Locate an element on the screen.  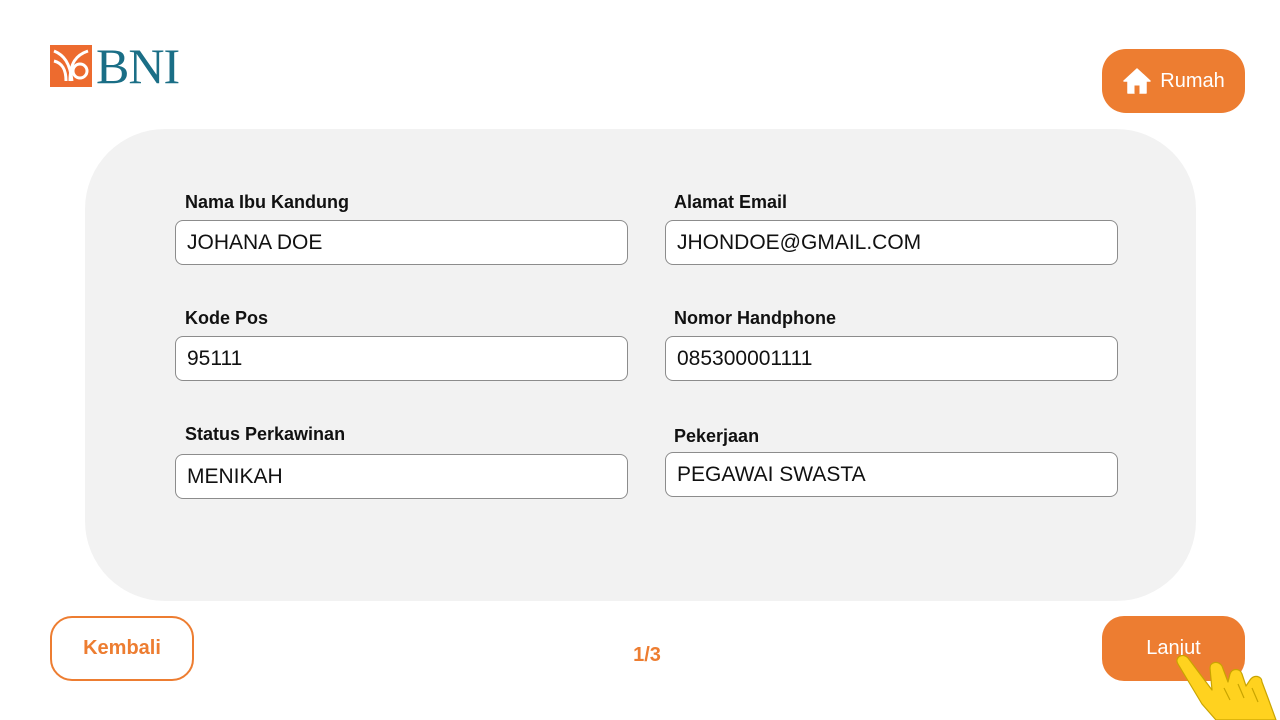
email-input: JHONDOE@GMAIL.COM is located at coordinates (891, 242).